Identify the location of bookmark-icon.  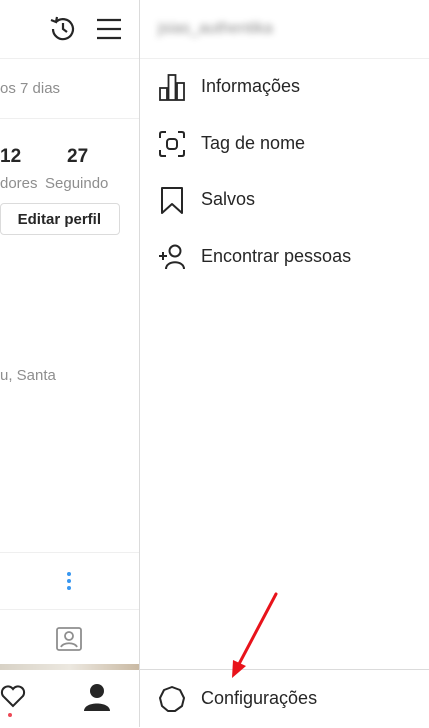
(172, 200).